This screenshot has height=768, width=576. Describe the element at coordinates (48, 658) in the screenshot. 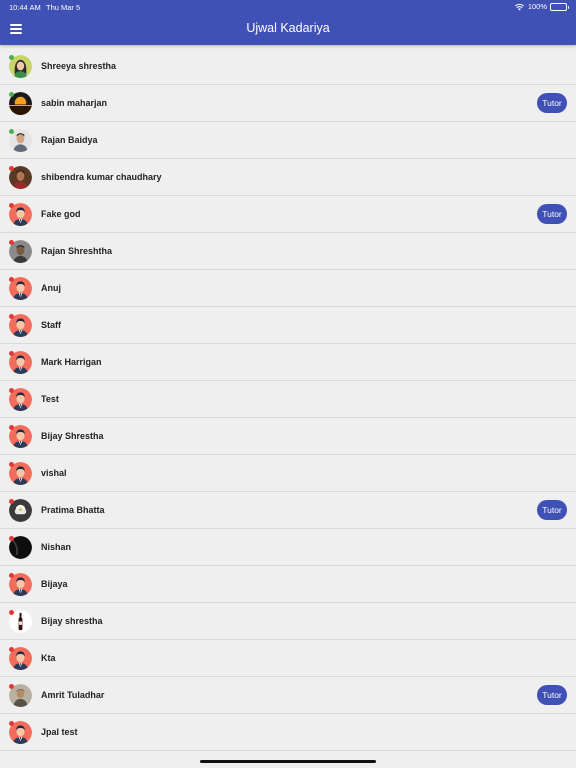

I see `user-name: Kta` at that location.